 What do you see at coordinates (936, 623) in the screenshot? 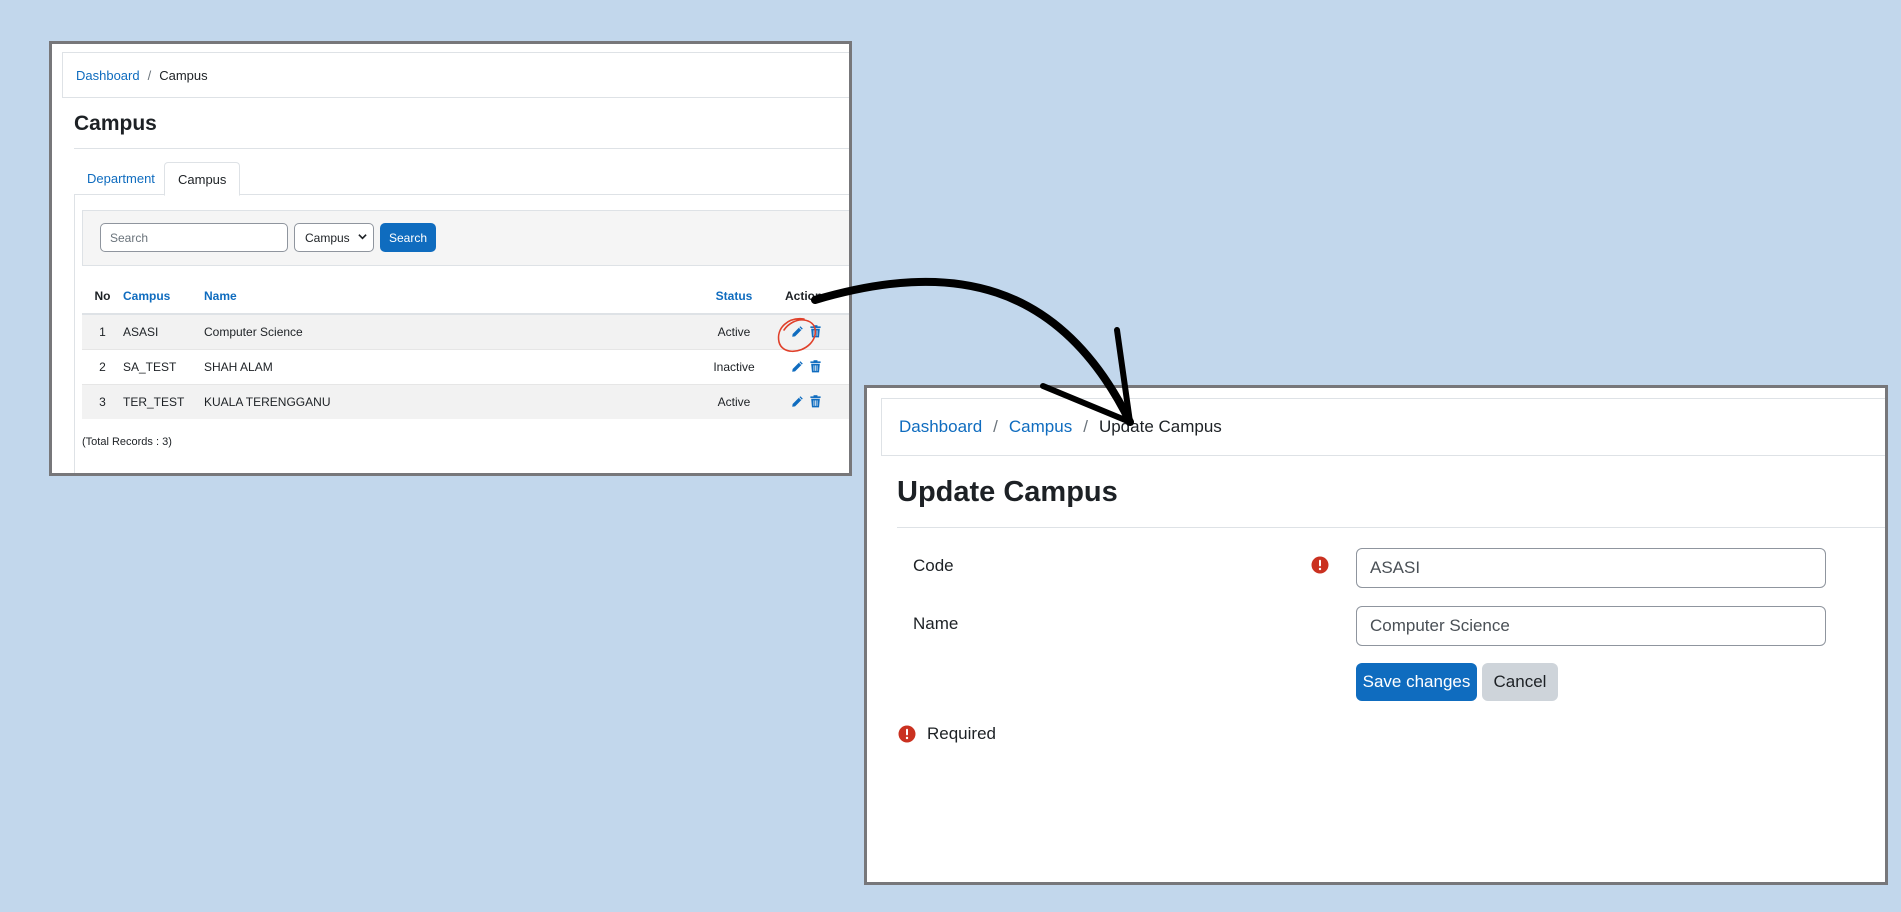
I see `name-label: Name` at bounding box center [936, 623].